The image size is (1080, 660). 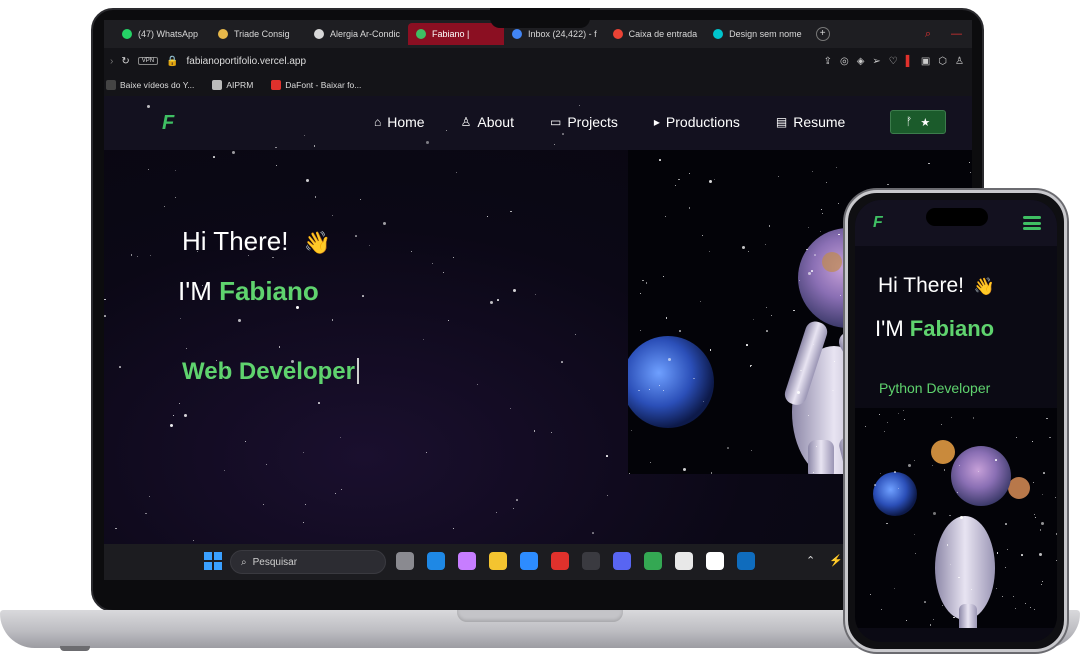 I want to click on minimize-icon: —, so click(x=956, y=34).